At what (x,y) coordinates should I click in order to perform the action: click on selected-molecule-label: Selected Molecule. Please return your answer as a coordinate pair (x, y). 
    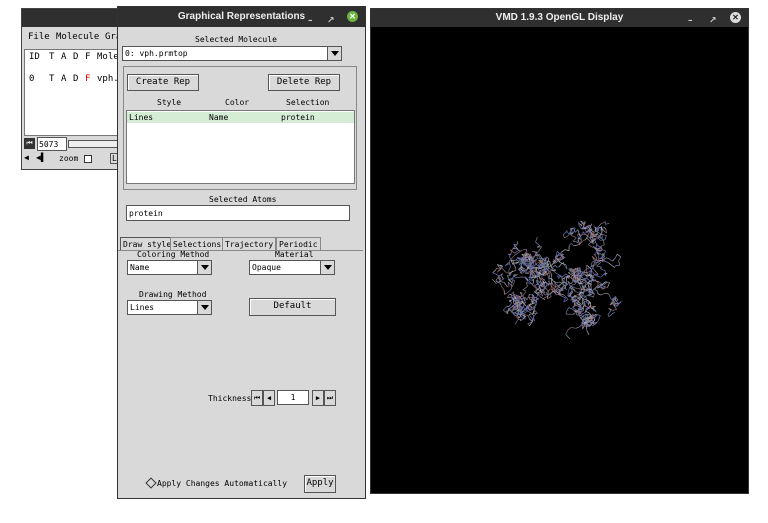
    Looking at the image, I should click on (236, 39).